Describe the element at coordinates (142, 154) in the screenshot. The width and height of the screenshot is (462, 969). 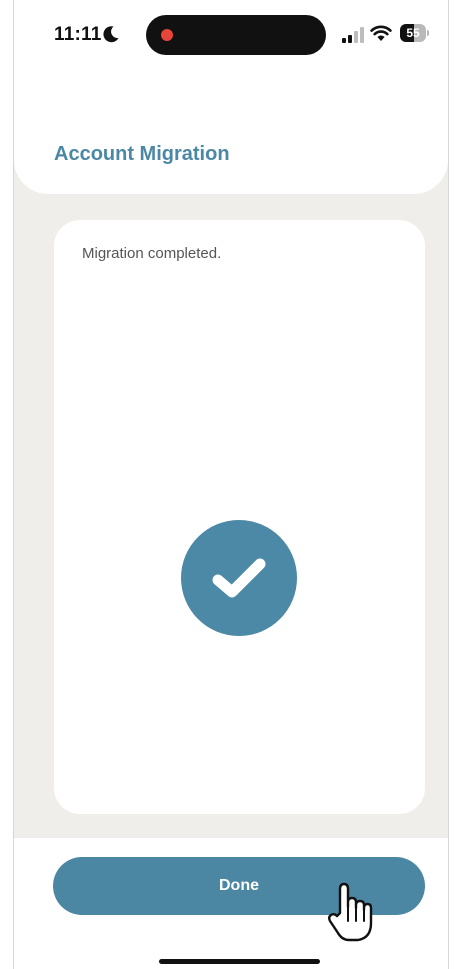
I see `page-title: Account Migration` at that location.